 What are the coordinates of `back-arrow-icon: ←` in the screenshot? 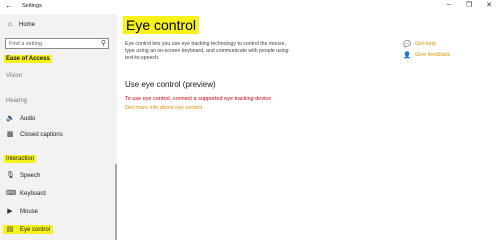 It's located at (9, 5).